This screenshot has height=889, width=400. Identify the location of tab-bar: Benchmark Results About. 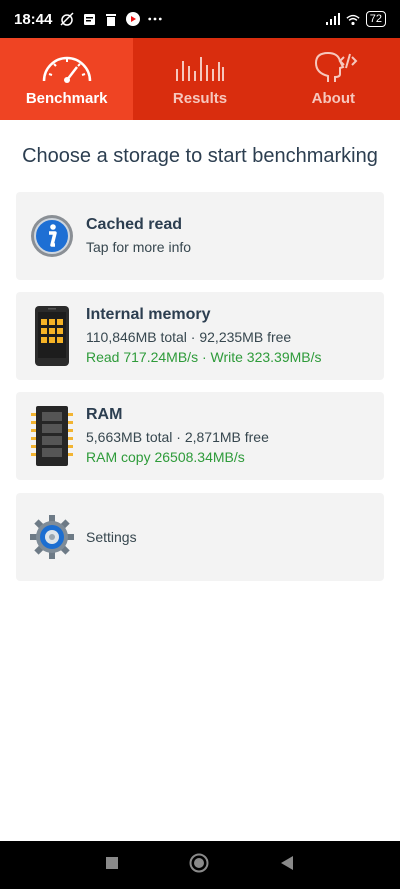
(200, 79).